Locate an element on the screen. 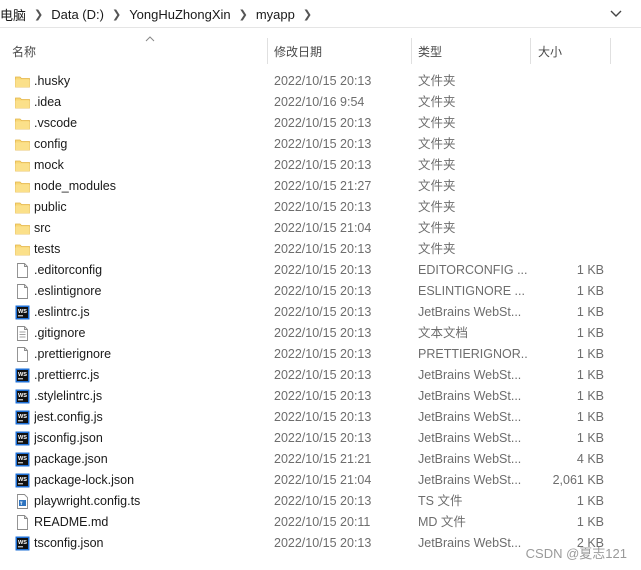 Image resolution: width=641 pixels, height=570 pixels. breadcrumb-item-folder: YongHuZhongXin is located at coordinates (179, 14).